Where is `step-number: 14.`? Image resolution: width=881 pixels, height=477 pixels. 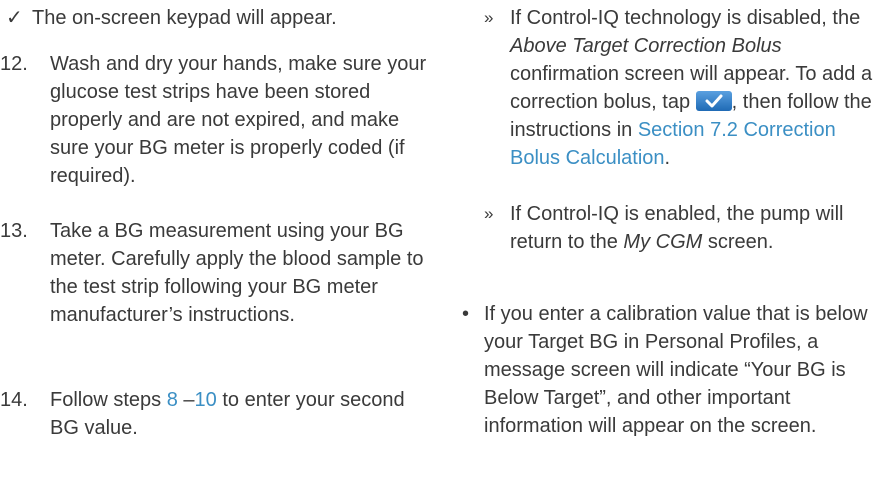 step-number: 14. is located at coordinates (14, 400).